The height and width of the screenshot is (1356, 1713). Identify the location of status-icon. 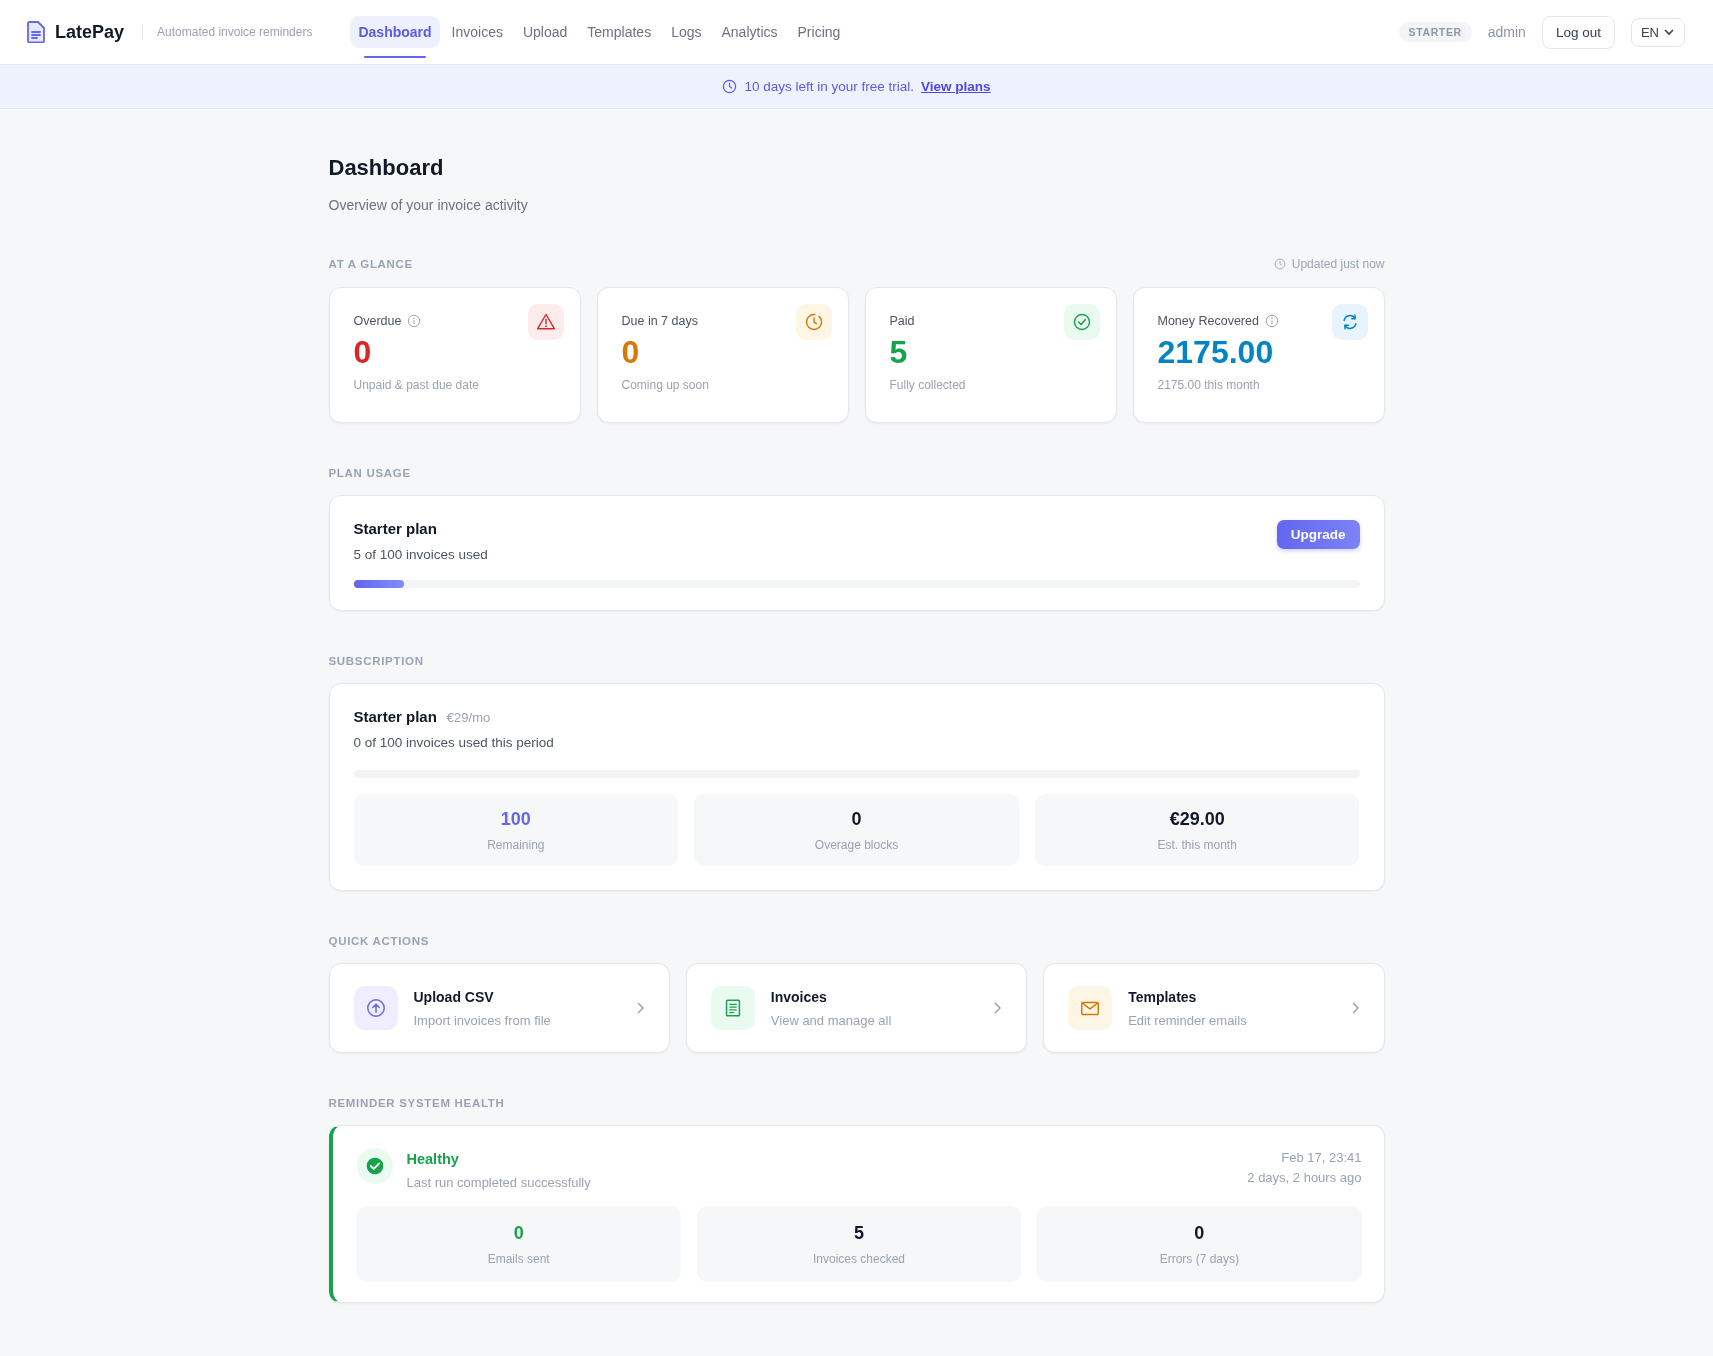
(374, 1166).